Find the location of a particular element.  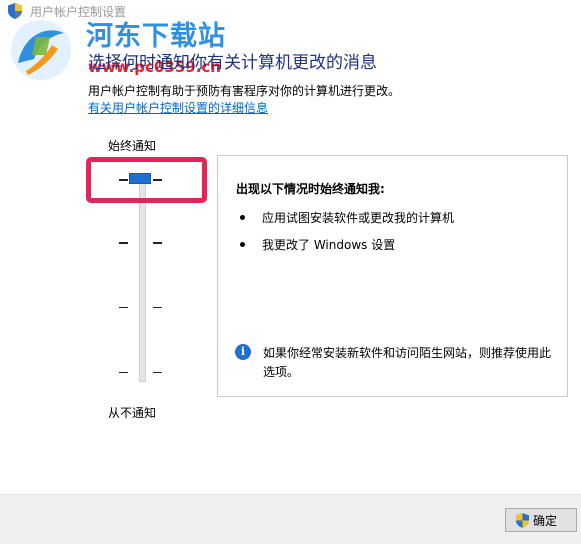

notification-slider-track is located at coordinates (142, 279).